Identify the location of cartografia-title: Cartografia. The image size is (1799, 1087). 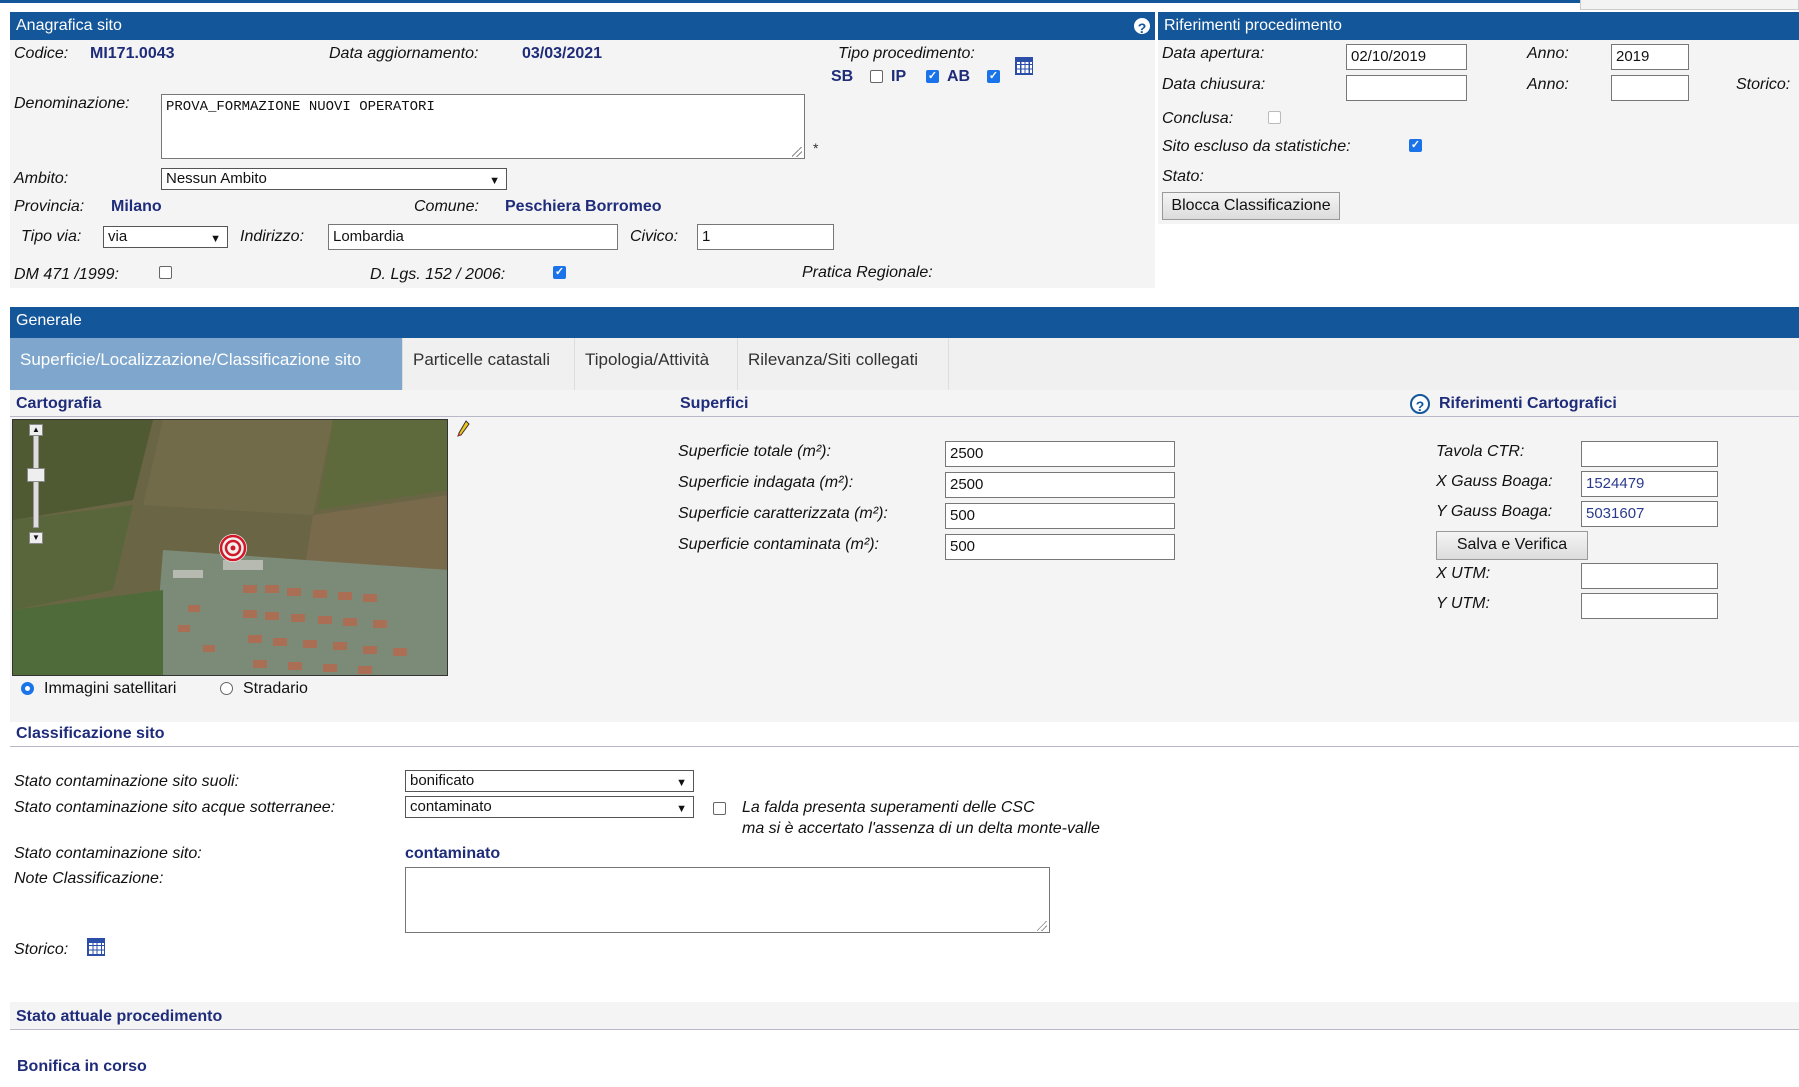
(59, 403).